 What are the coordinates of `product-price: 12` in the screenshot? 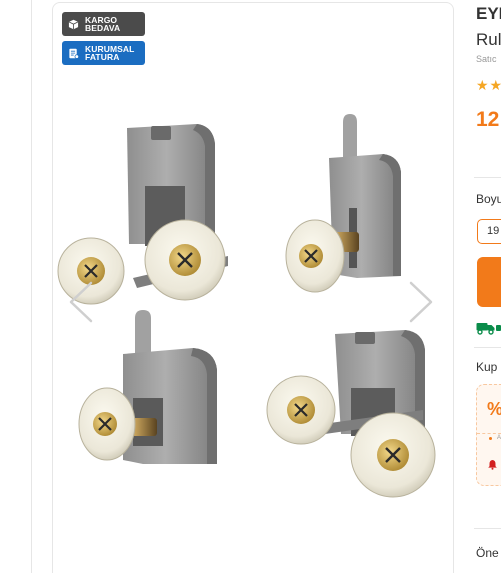 It's located at (488, 119).